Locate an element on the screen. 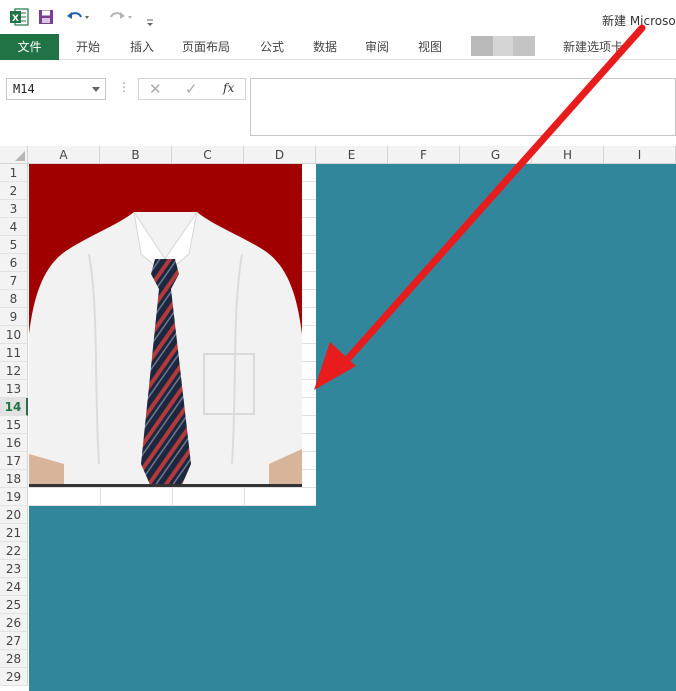  formula-bar-buttons: ✕ ✓ fx is located at coordinates (192, 89).